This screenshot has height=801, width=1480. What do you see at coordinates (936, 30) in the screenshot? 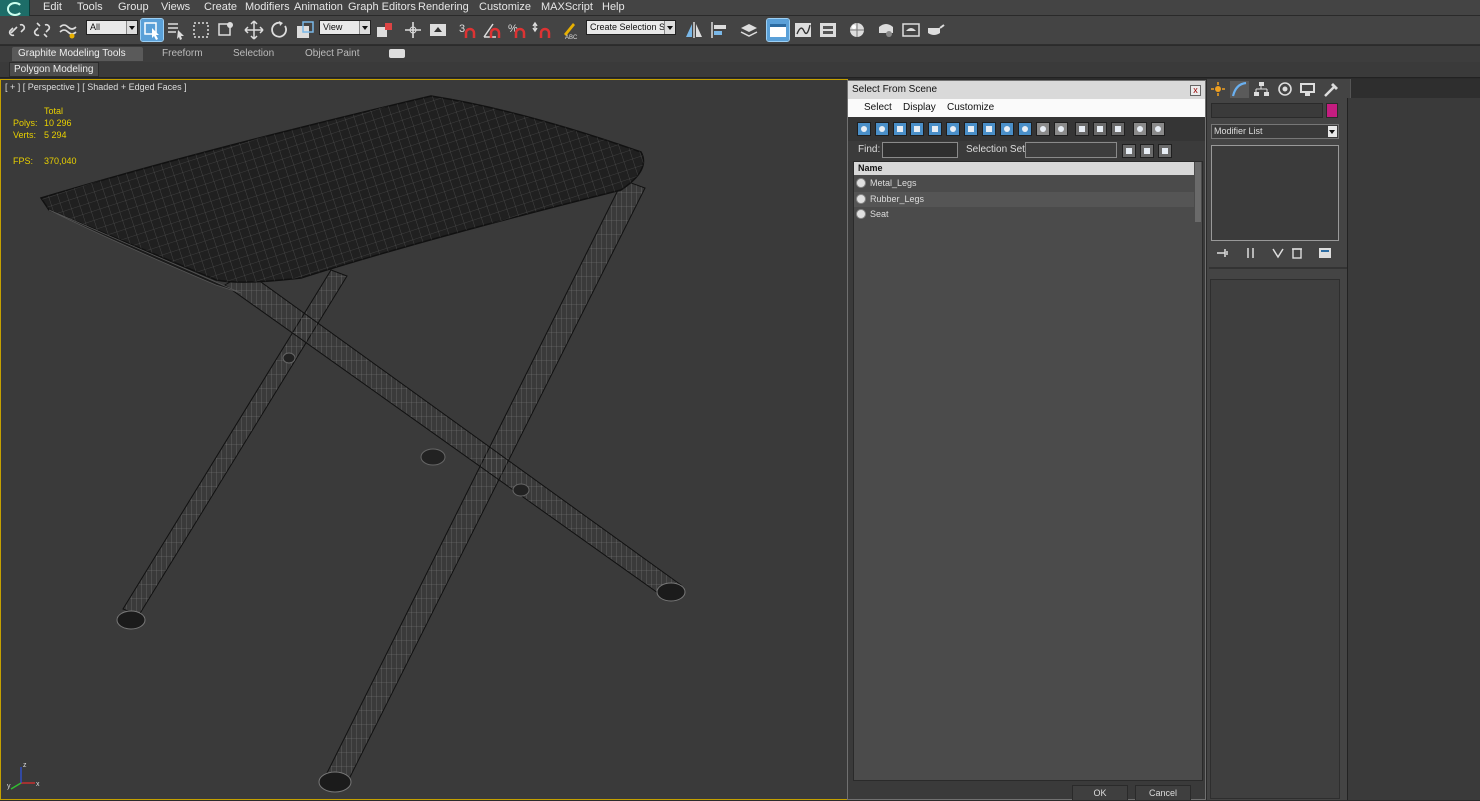
I see `render-production-icon` at bounding box center [936, 30].